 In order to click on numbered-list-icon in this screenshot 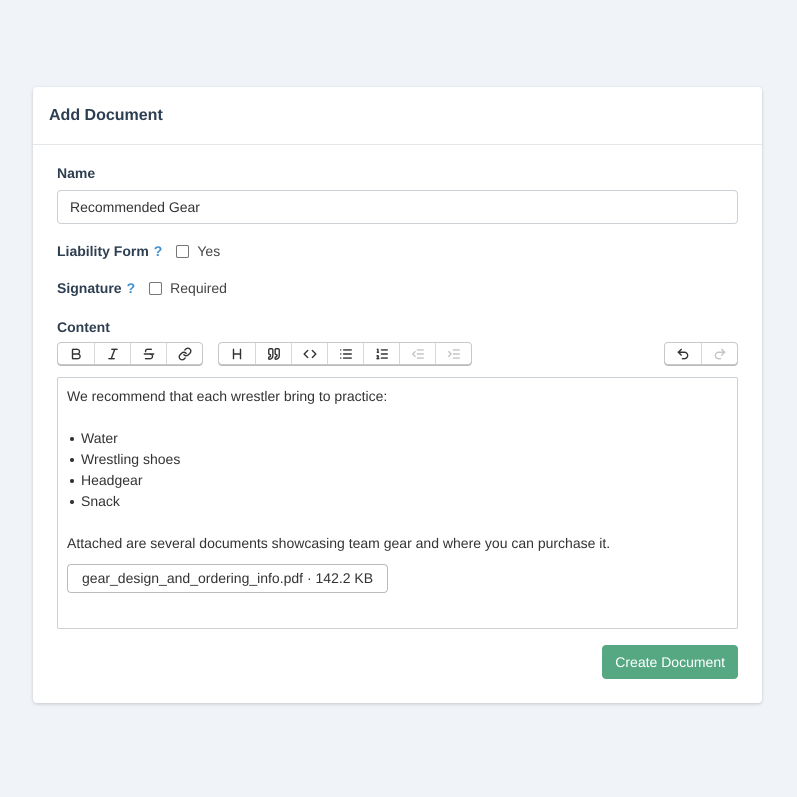, I will do `click(381, 353)`.